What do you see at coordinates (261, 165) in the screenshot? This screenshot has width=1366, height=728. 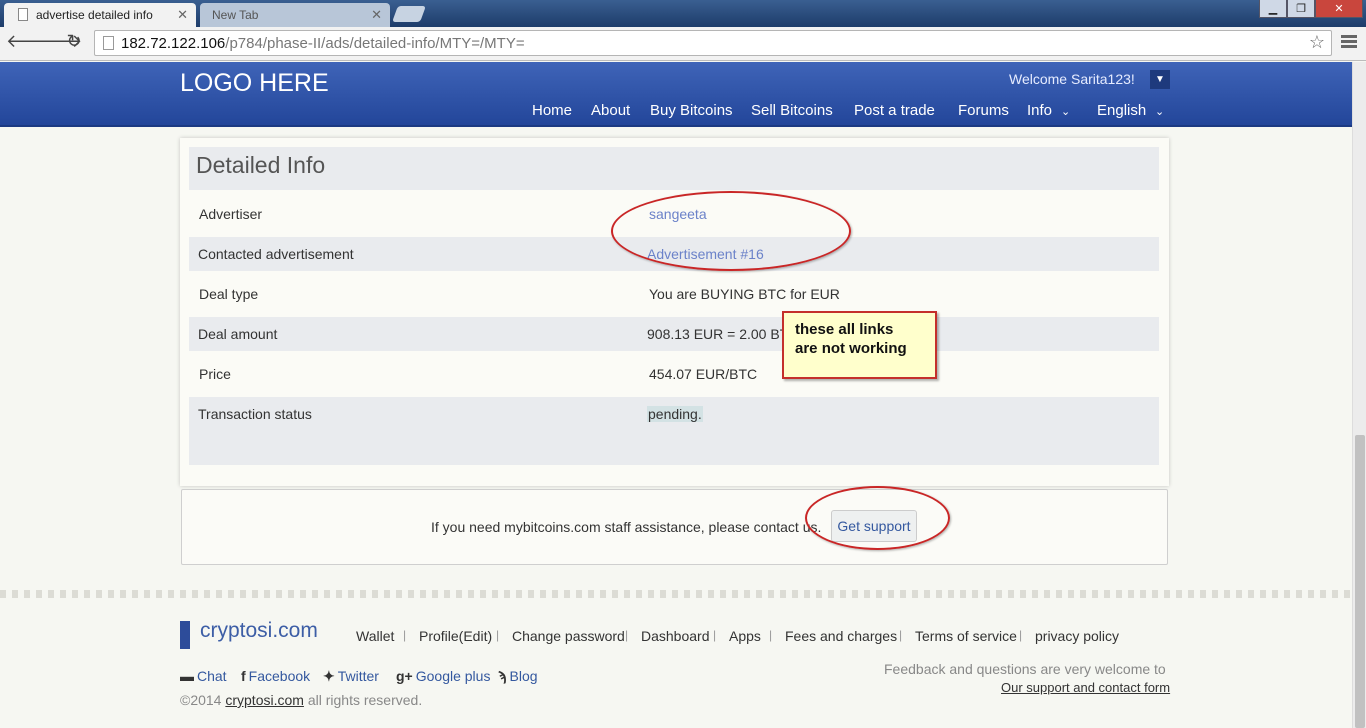 I see `panel-title: Detailed Info` at bounding box center [261, 165].